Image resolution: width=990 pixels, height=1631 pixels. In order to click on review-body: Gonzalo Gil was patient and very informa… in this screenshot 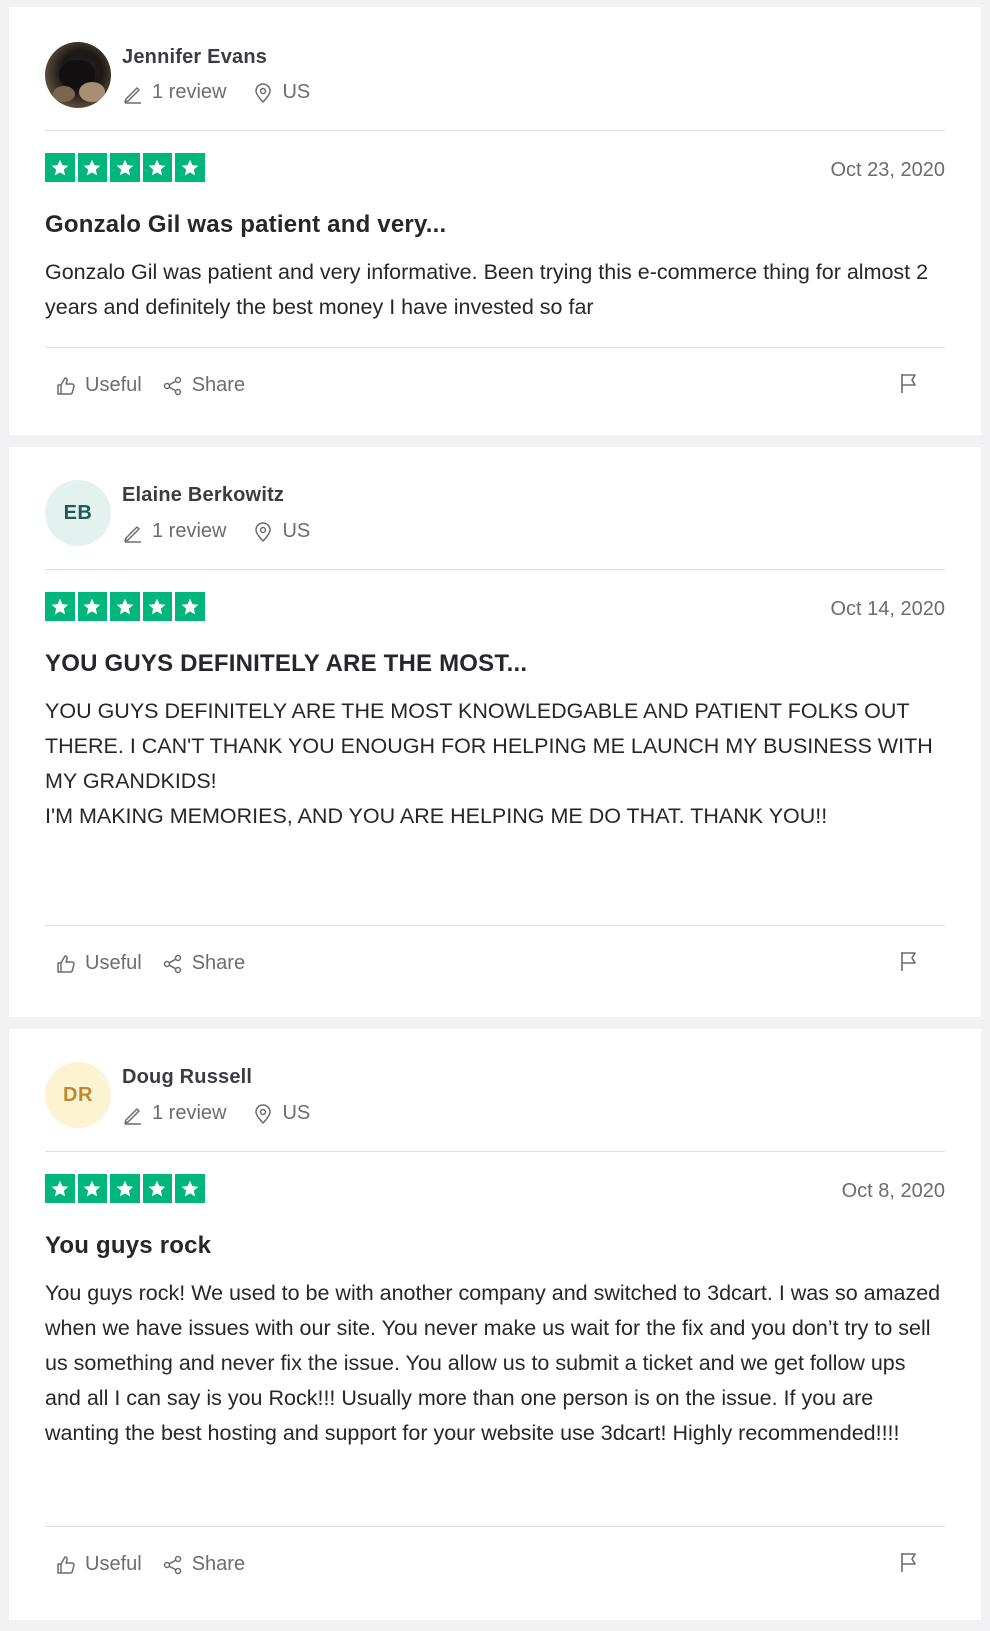, I will do `click(487, 289)`.